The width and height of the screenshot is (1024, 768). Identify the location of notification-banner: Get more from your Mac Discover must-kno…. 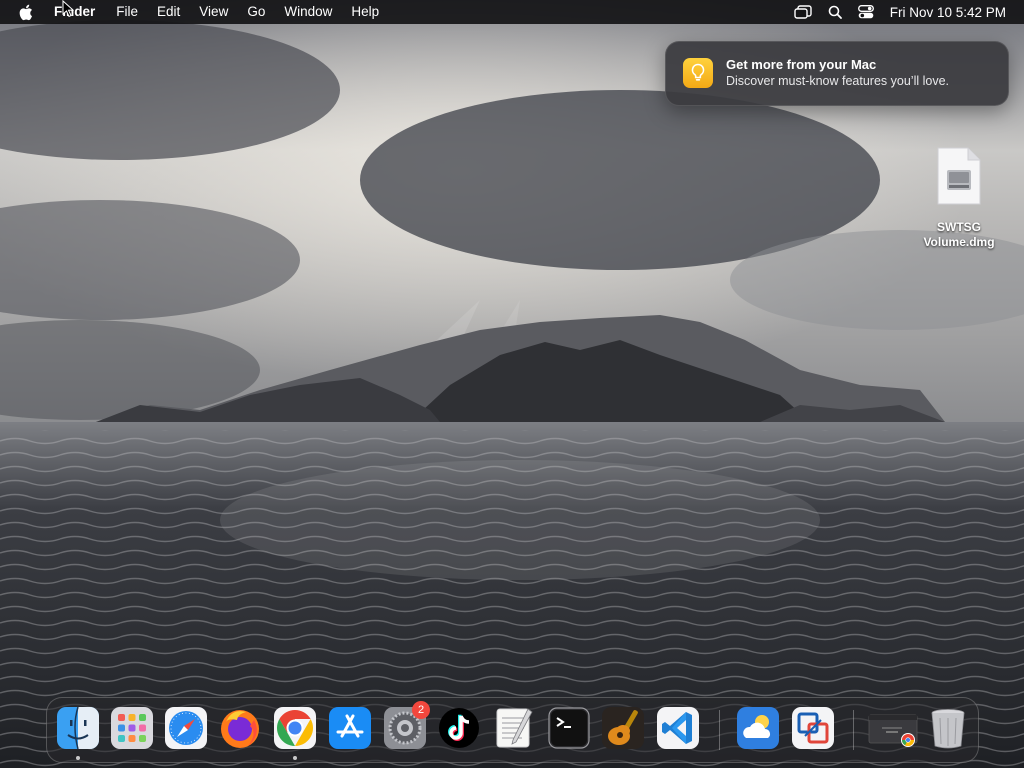
(837, 73).